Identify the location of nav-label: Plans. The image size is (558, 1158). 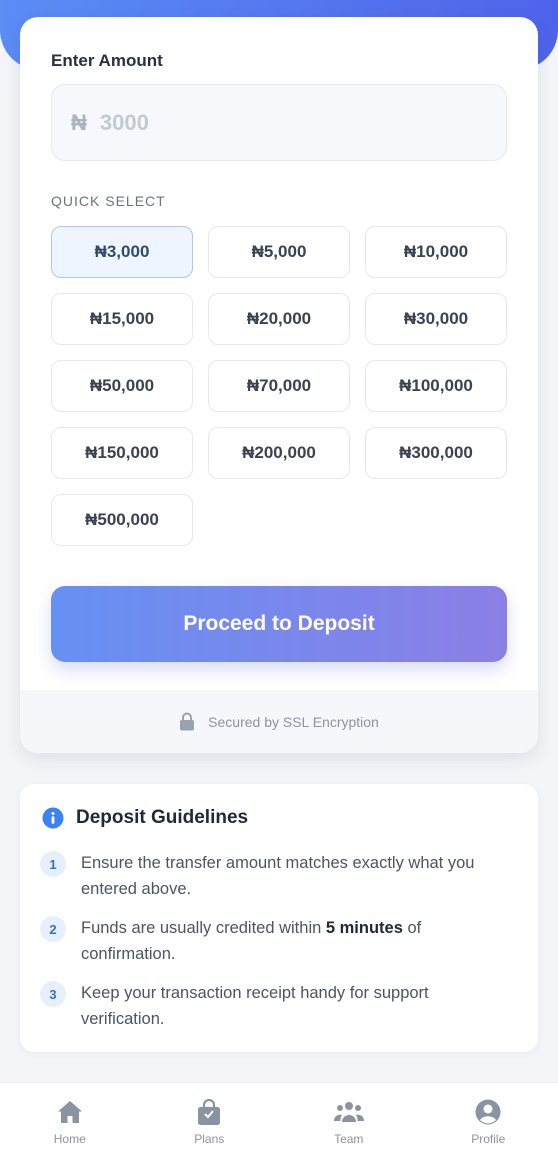
(209, 1139).